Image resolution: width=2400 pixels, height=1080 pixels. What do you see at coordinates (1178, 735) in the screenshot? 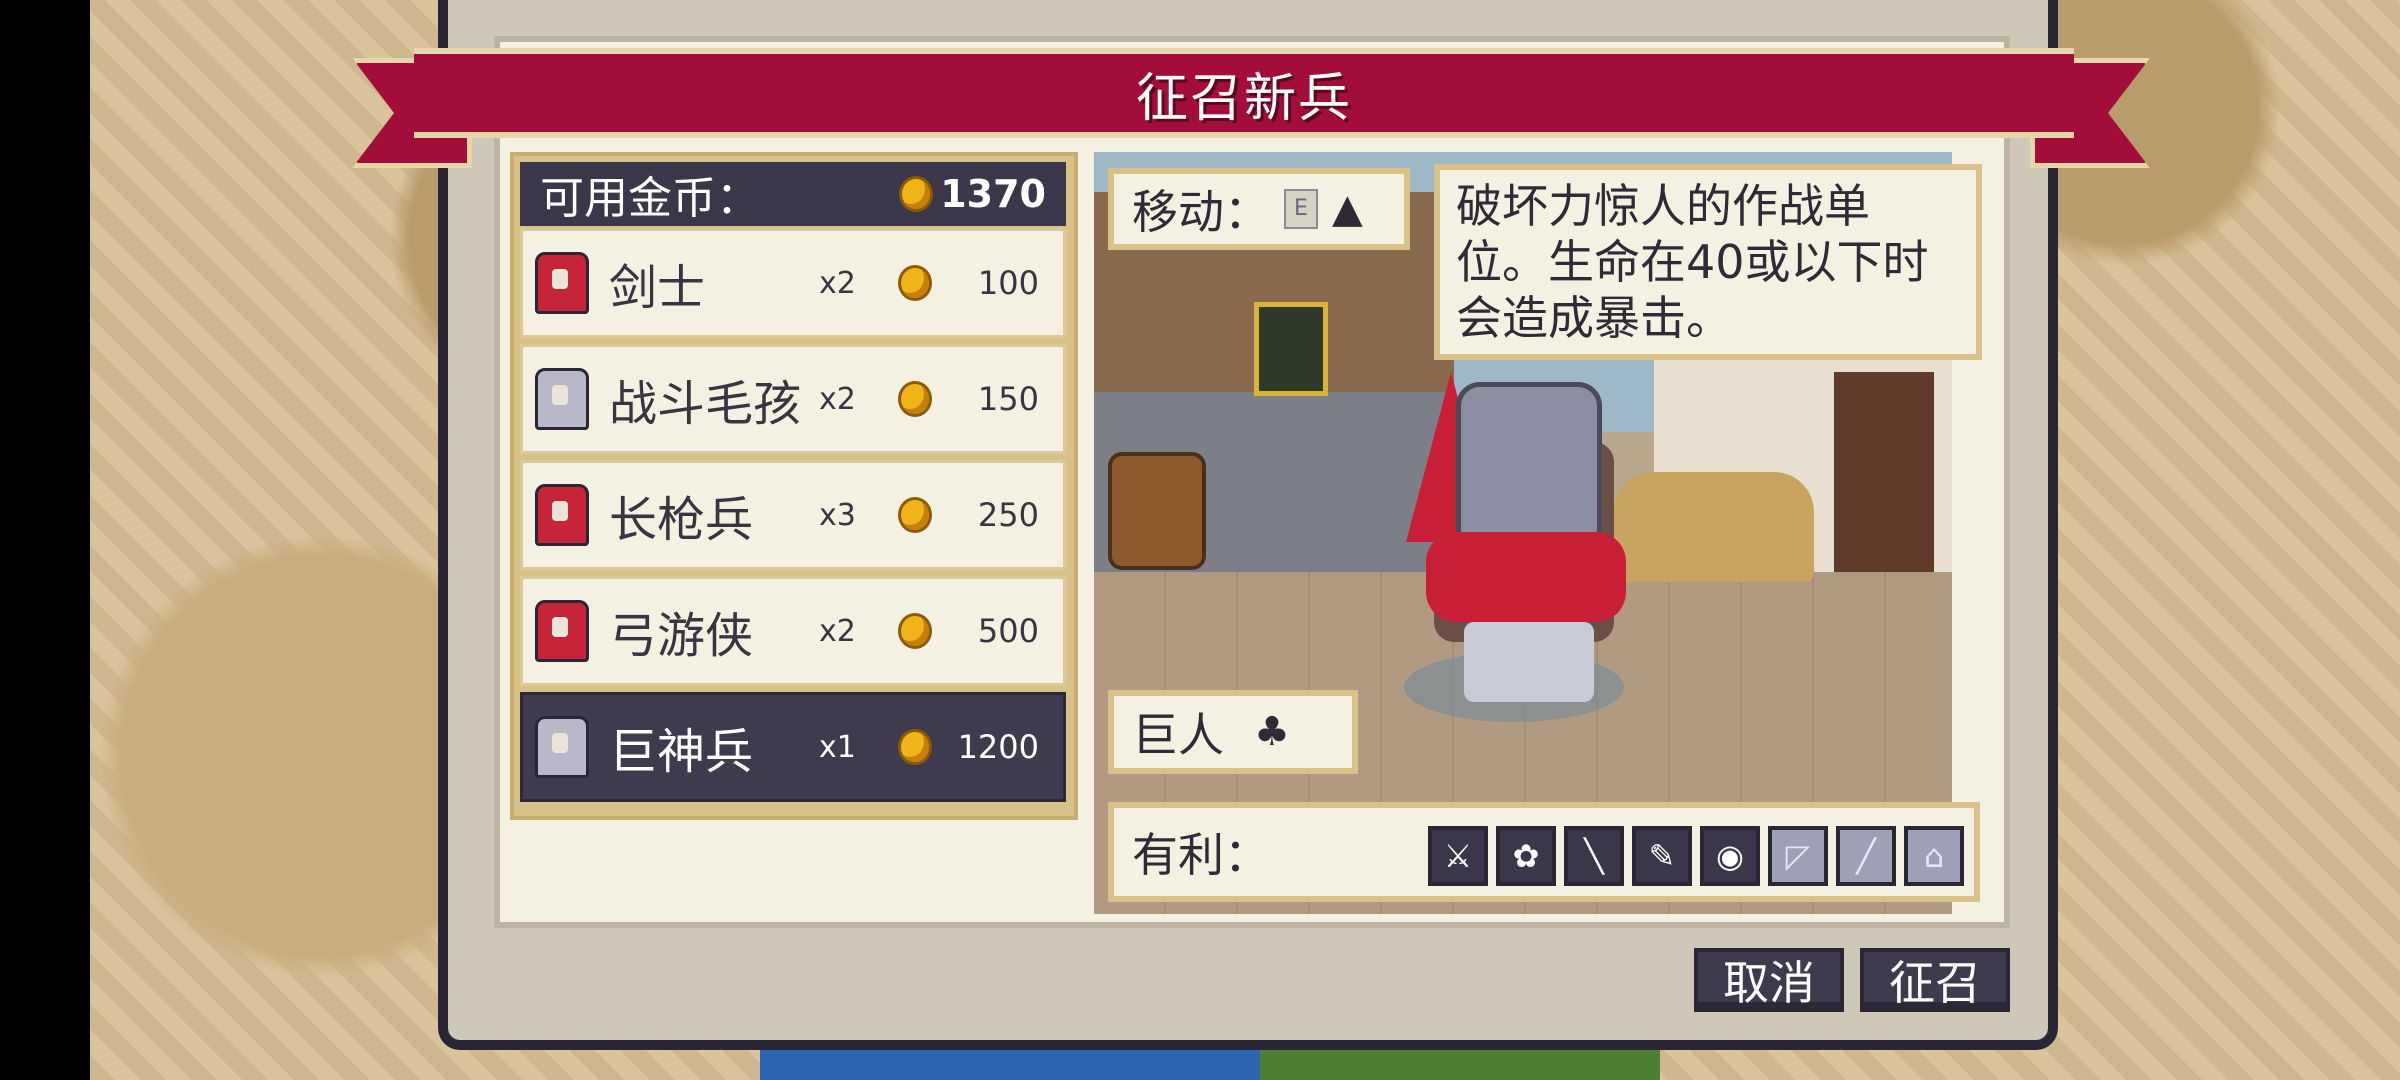
I see `unit-class: 巨人` at bounding box center [1178, 735].